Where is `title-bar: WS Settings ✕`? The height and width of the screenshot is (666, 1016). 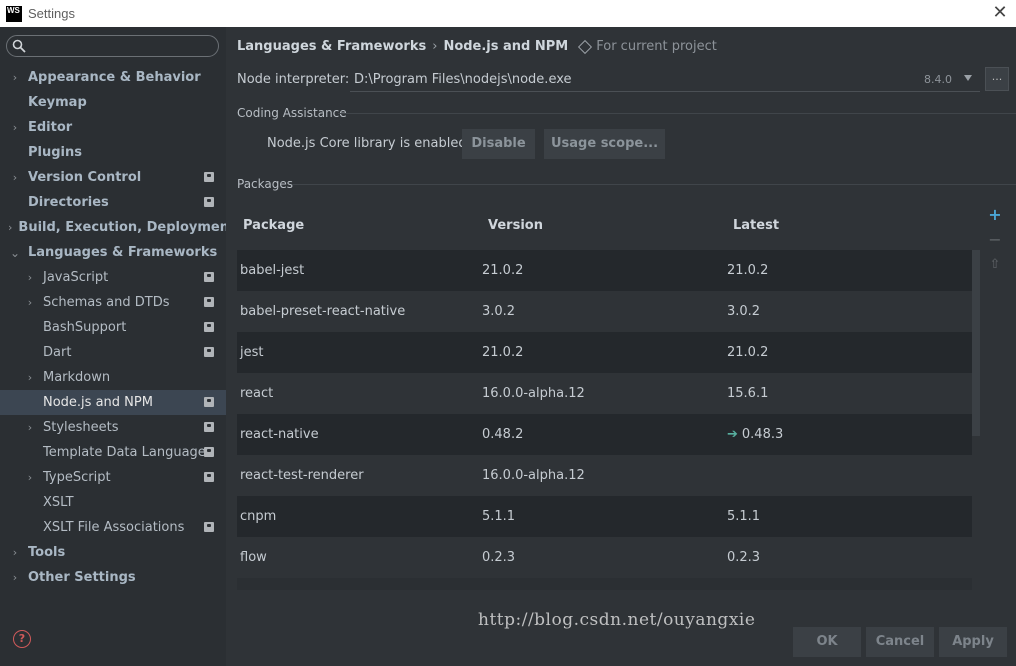
title-bar: WS Settings ✕ is located at coordinates (508, 13).